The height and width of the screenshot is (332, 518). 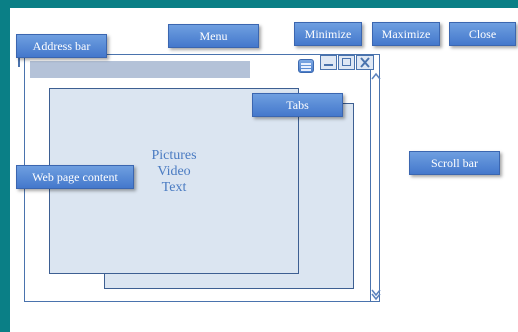 I want to click on callout-maximize: Maximize, so click(x=406, y=34).